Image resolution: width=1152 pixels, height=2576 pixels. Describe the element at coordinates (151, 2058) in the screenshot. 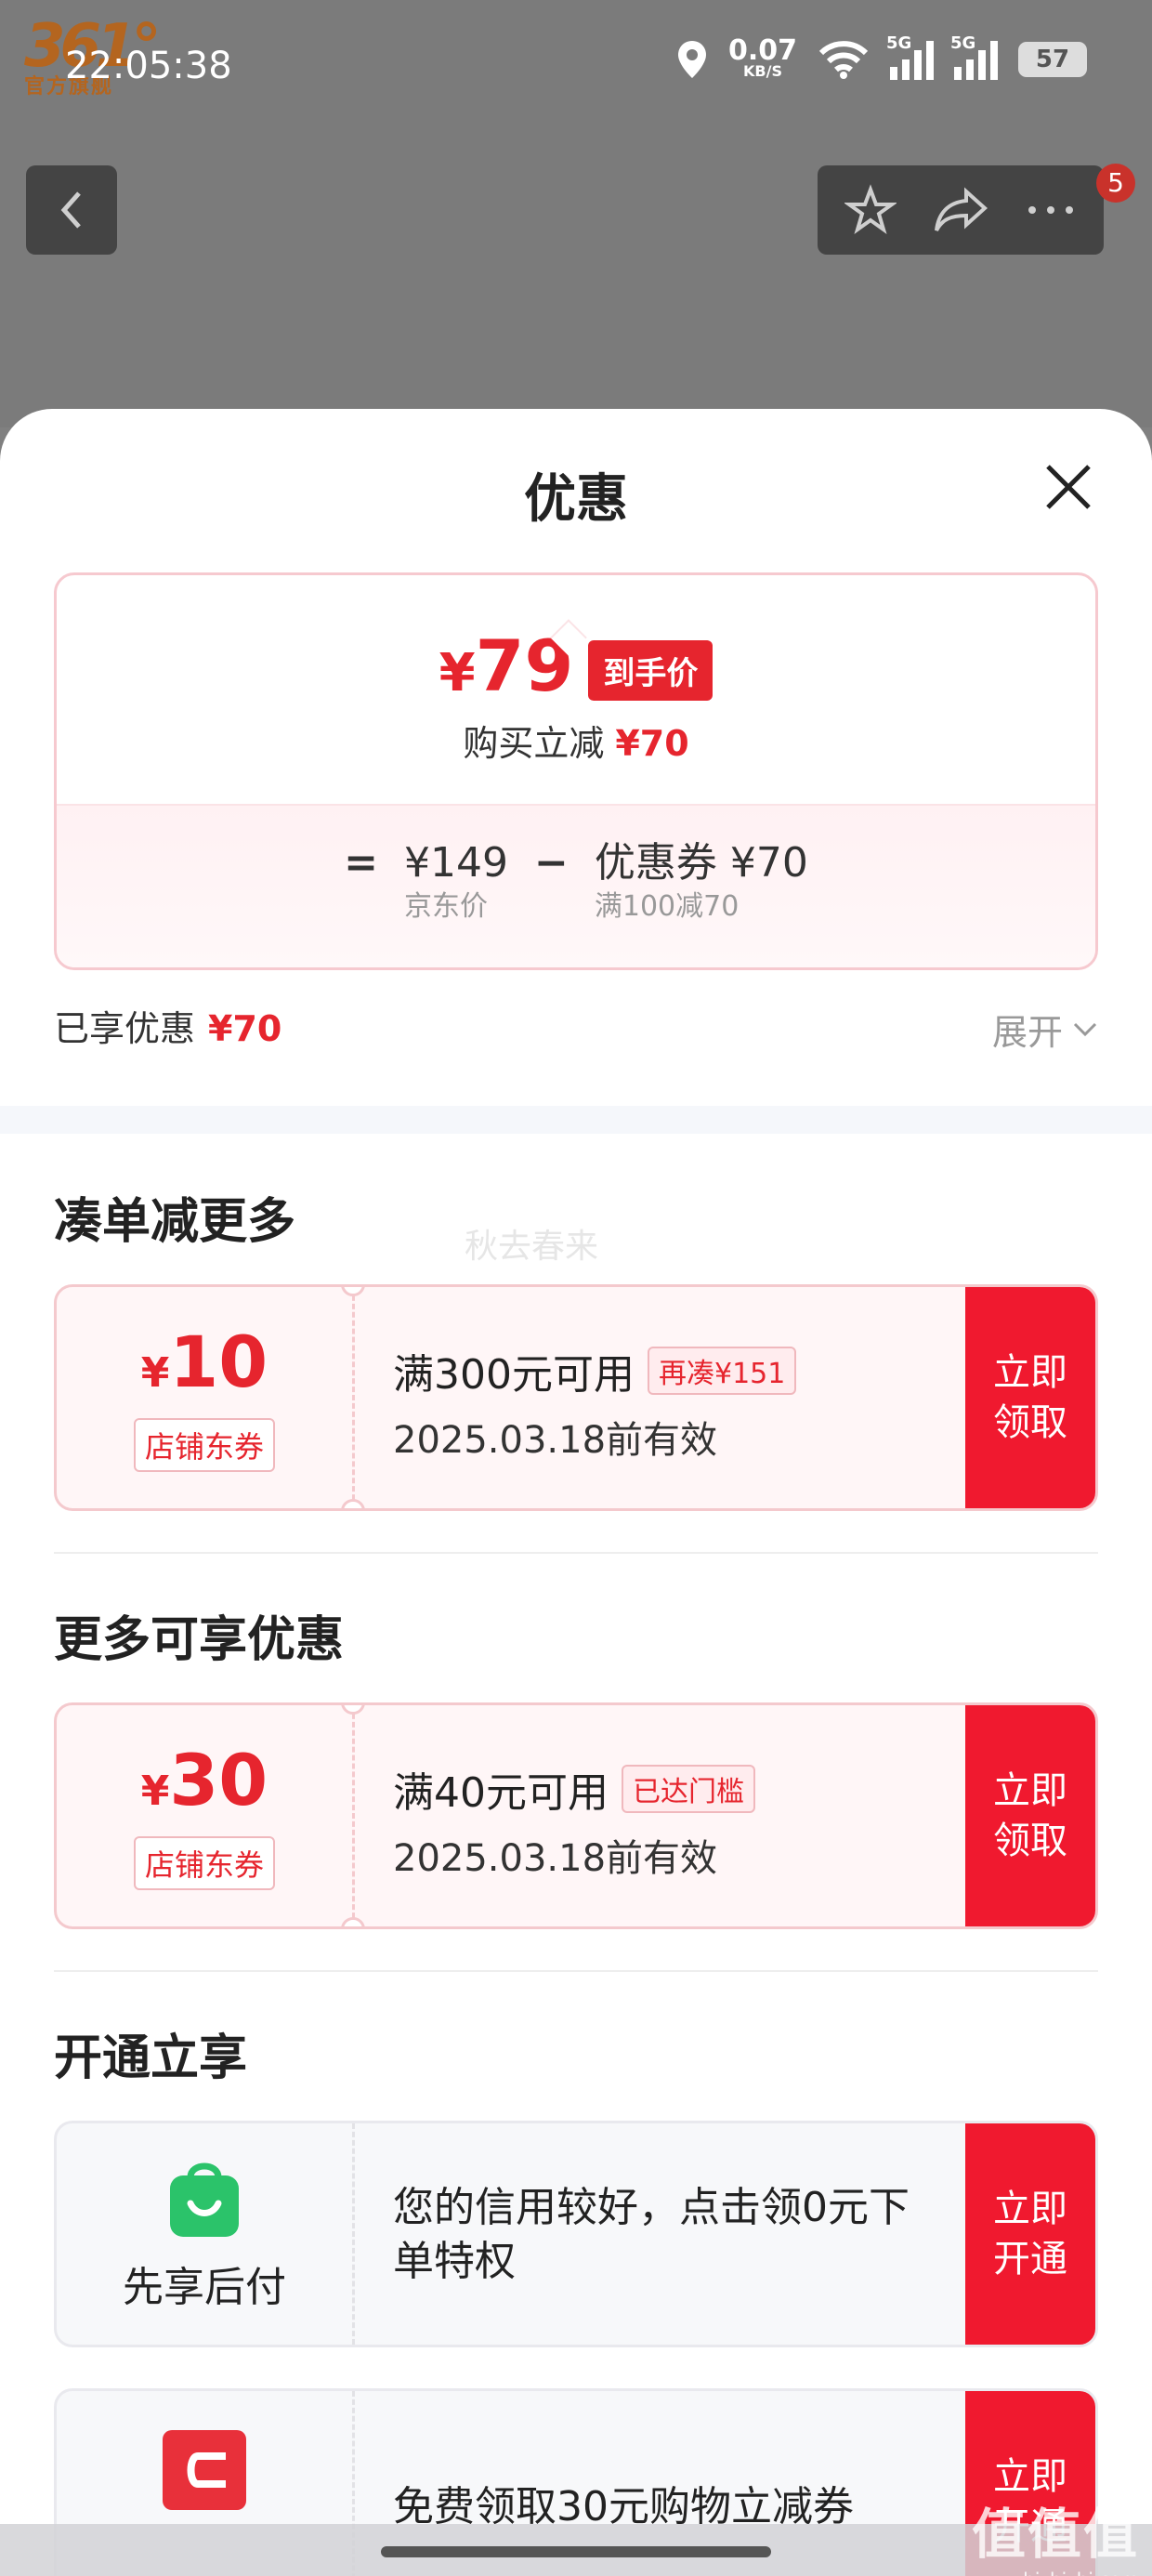

I see `section-title-open: 开通立享` at that location.